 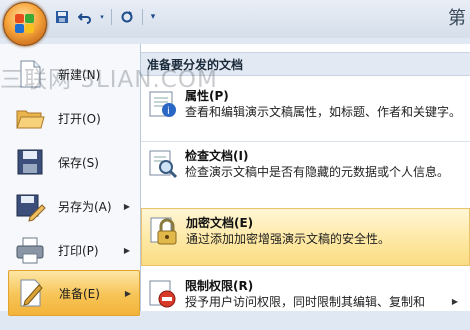 I want to click on menu-item-open: 打开(O), so click(x=73, y=118).